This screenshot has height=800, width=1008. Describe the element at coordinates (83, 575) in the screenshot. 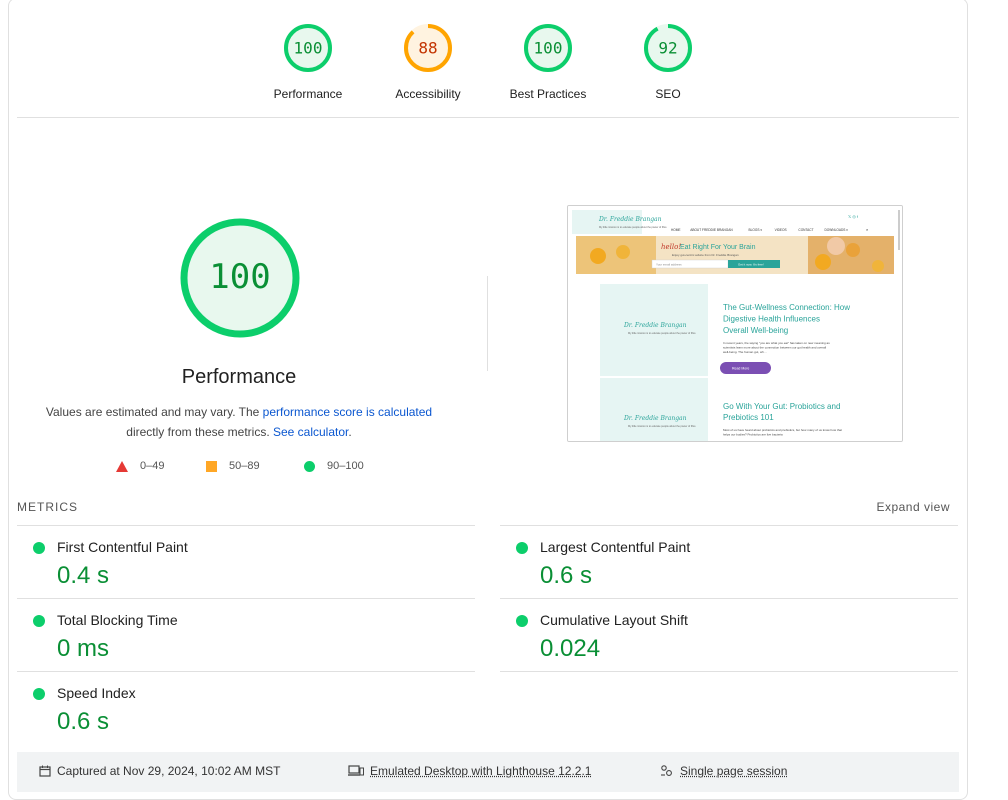

I see `metric-value: 0.4 s` at that location.